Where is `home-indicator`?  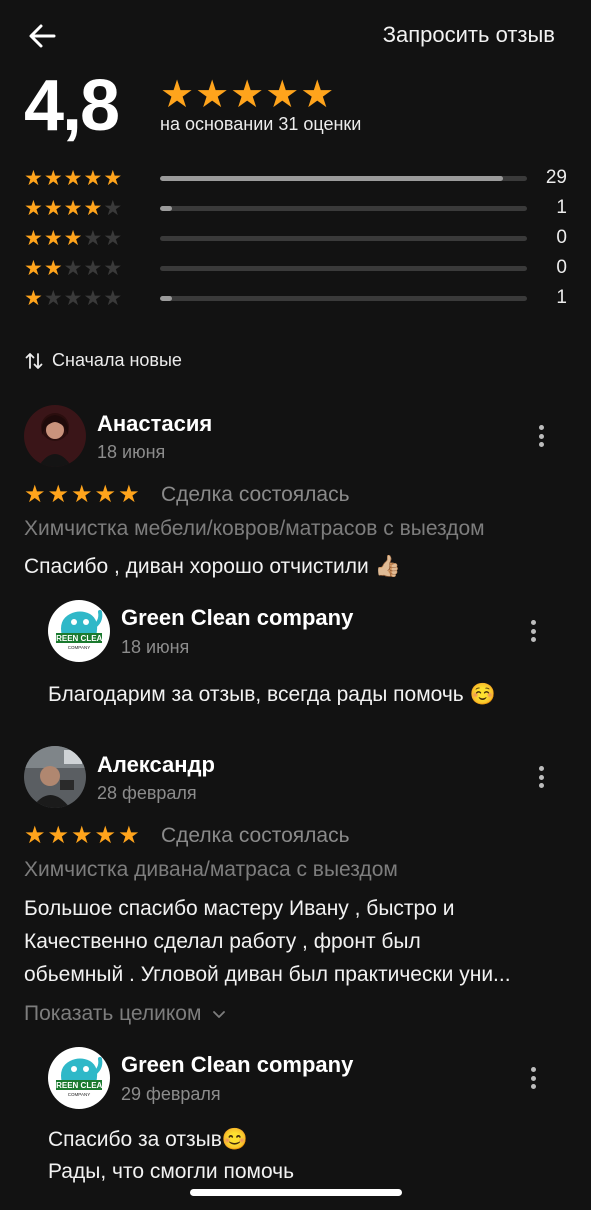 home-indicator is located at coordinates (296, 1192).